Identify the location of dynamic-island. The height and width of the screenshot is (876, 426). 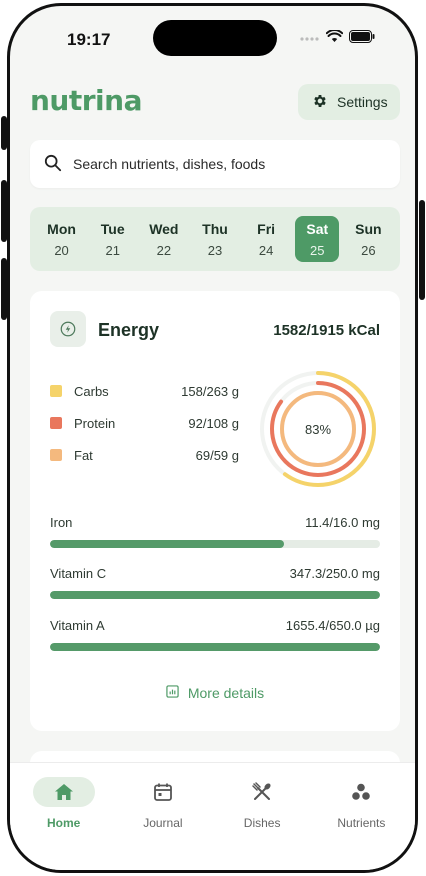
(215, 38).